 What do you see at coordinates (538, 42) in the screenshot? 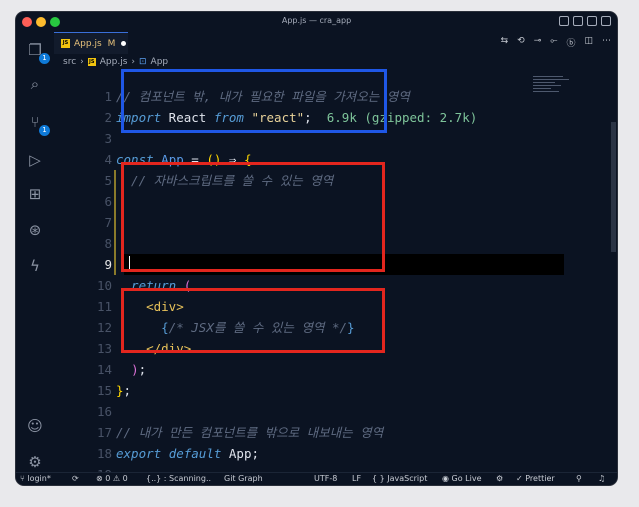
I see `previous-change-icon: ⊸` at bounding box center [538, 42].